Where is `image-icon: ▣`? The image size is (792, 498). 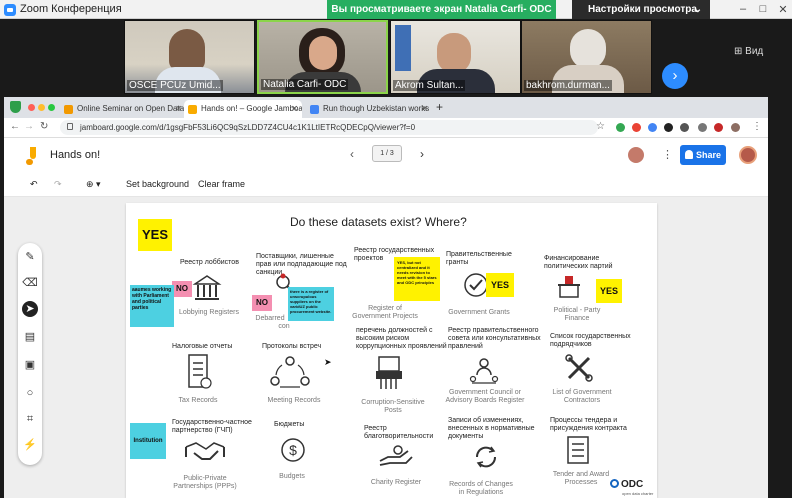 image-icon: ▣ is located at coordinates (30, 365).